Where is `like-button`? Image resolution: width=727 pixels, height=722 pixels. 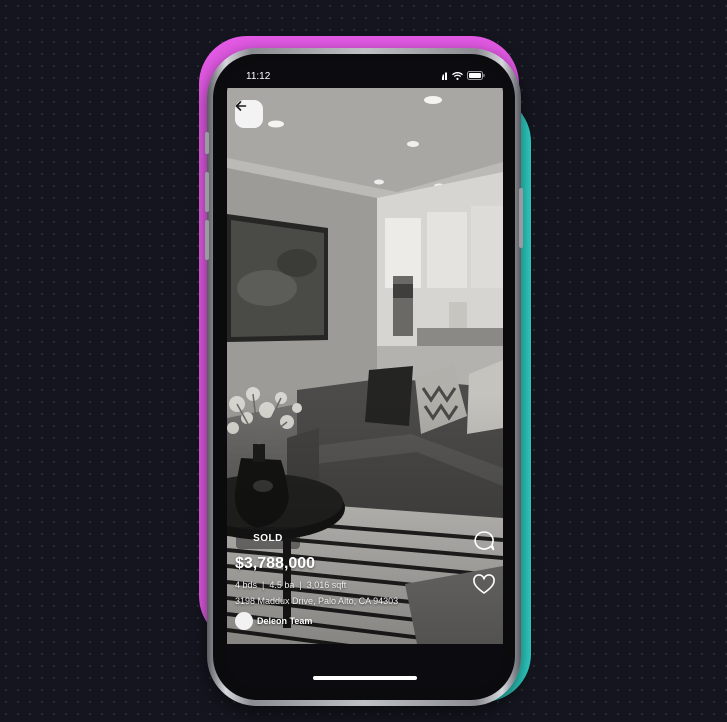 like-button is located at coordinates (484, 585).